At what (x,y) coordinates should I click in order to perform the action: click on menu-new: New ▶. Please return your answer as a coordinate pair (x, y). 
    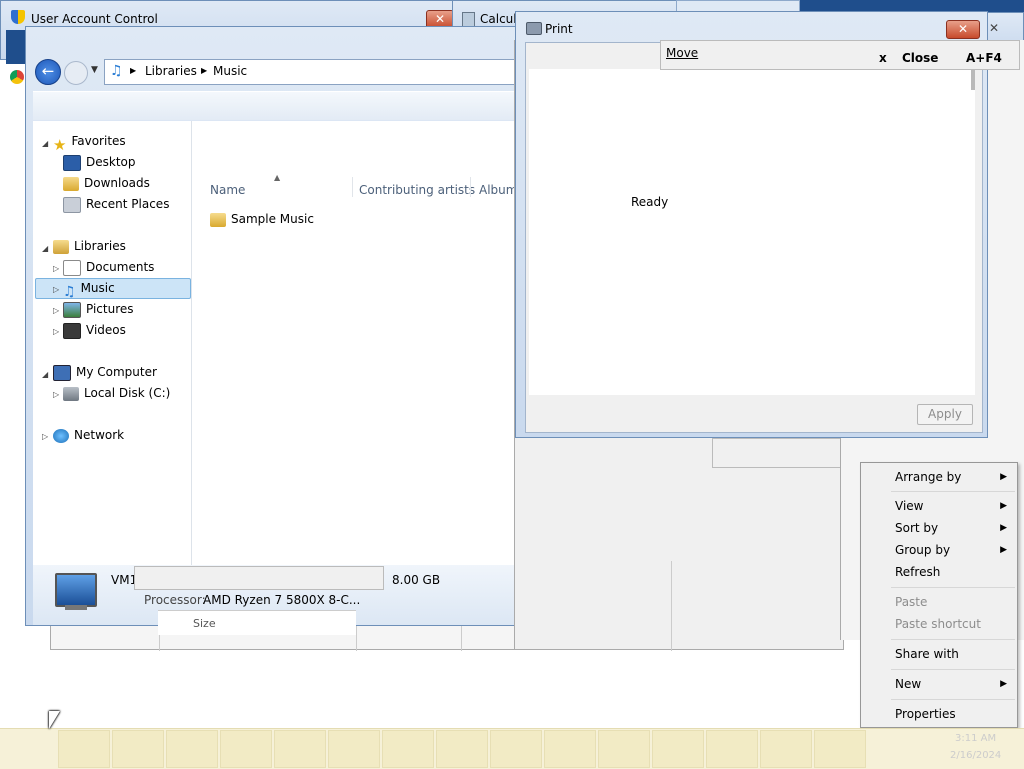
    Looking at the image, I should click on (954, 684).